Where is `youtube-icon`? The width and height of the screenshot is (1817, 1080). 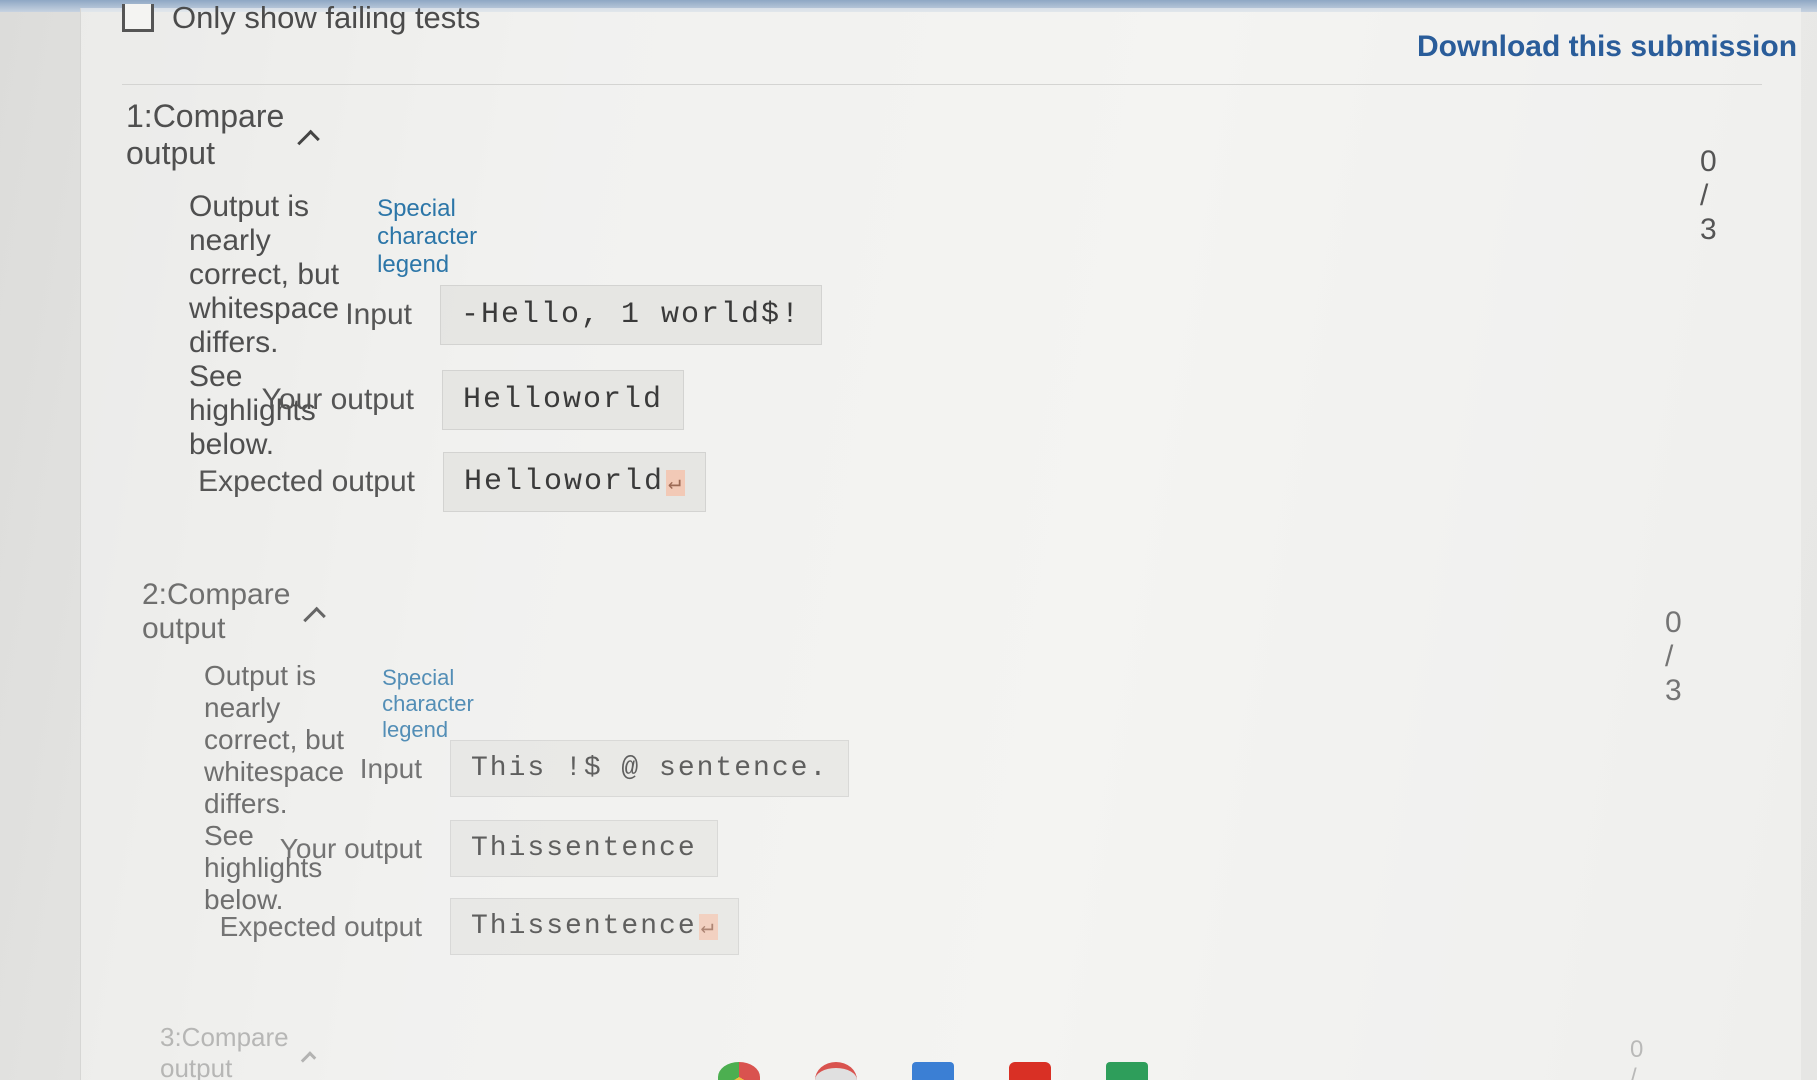
youtube-icon is located at coordinates (1030, 1071).